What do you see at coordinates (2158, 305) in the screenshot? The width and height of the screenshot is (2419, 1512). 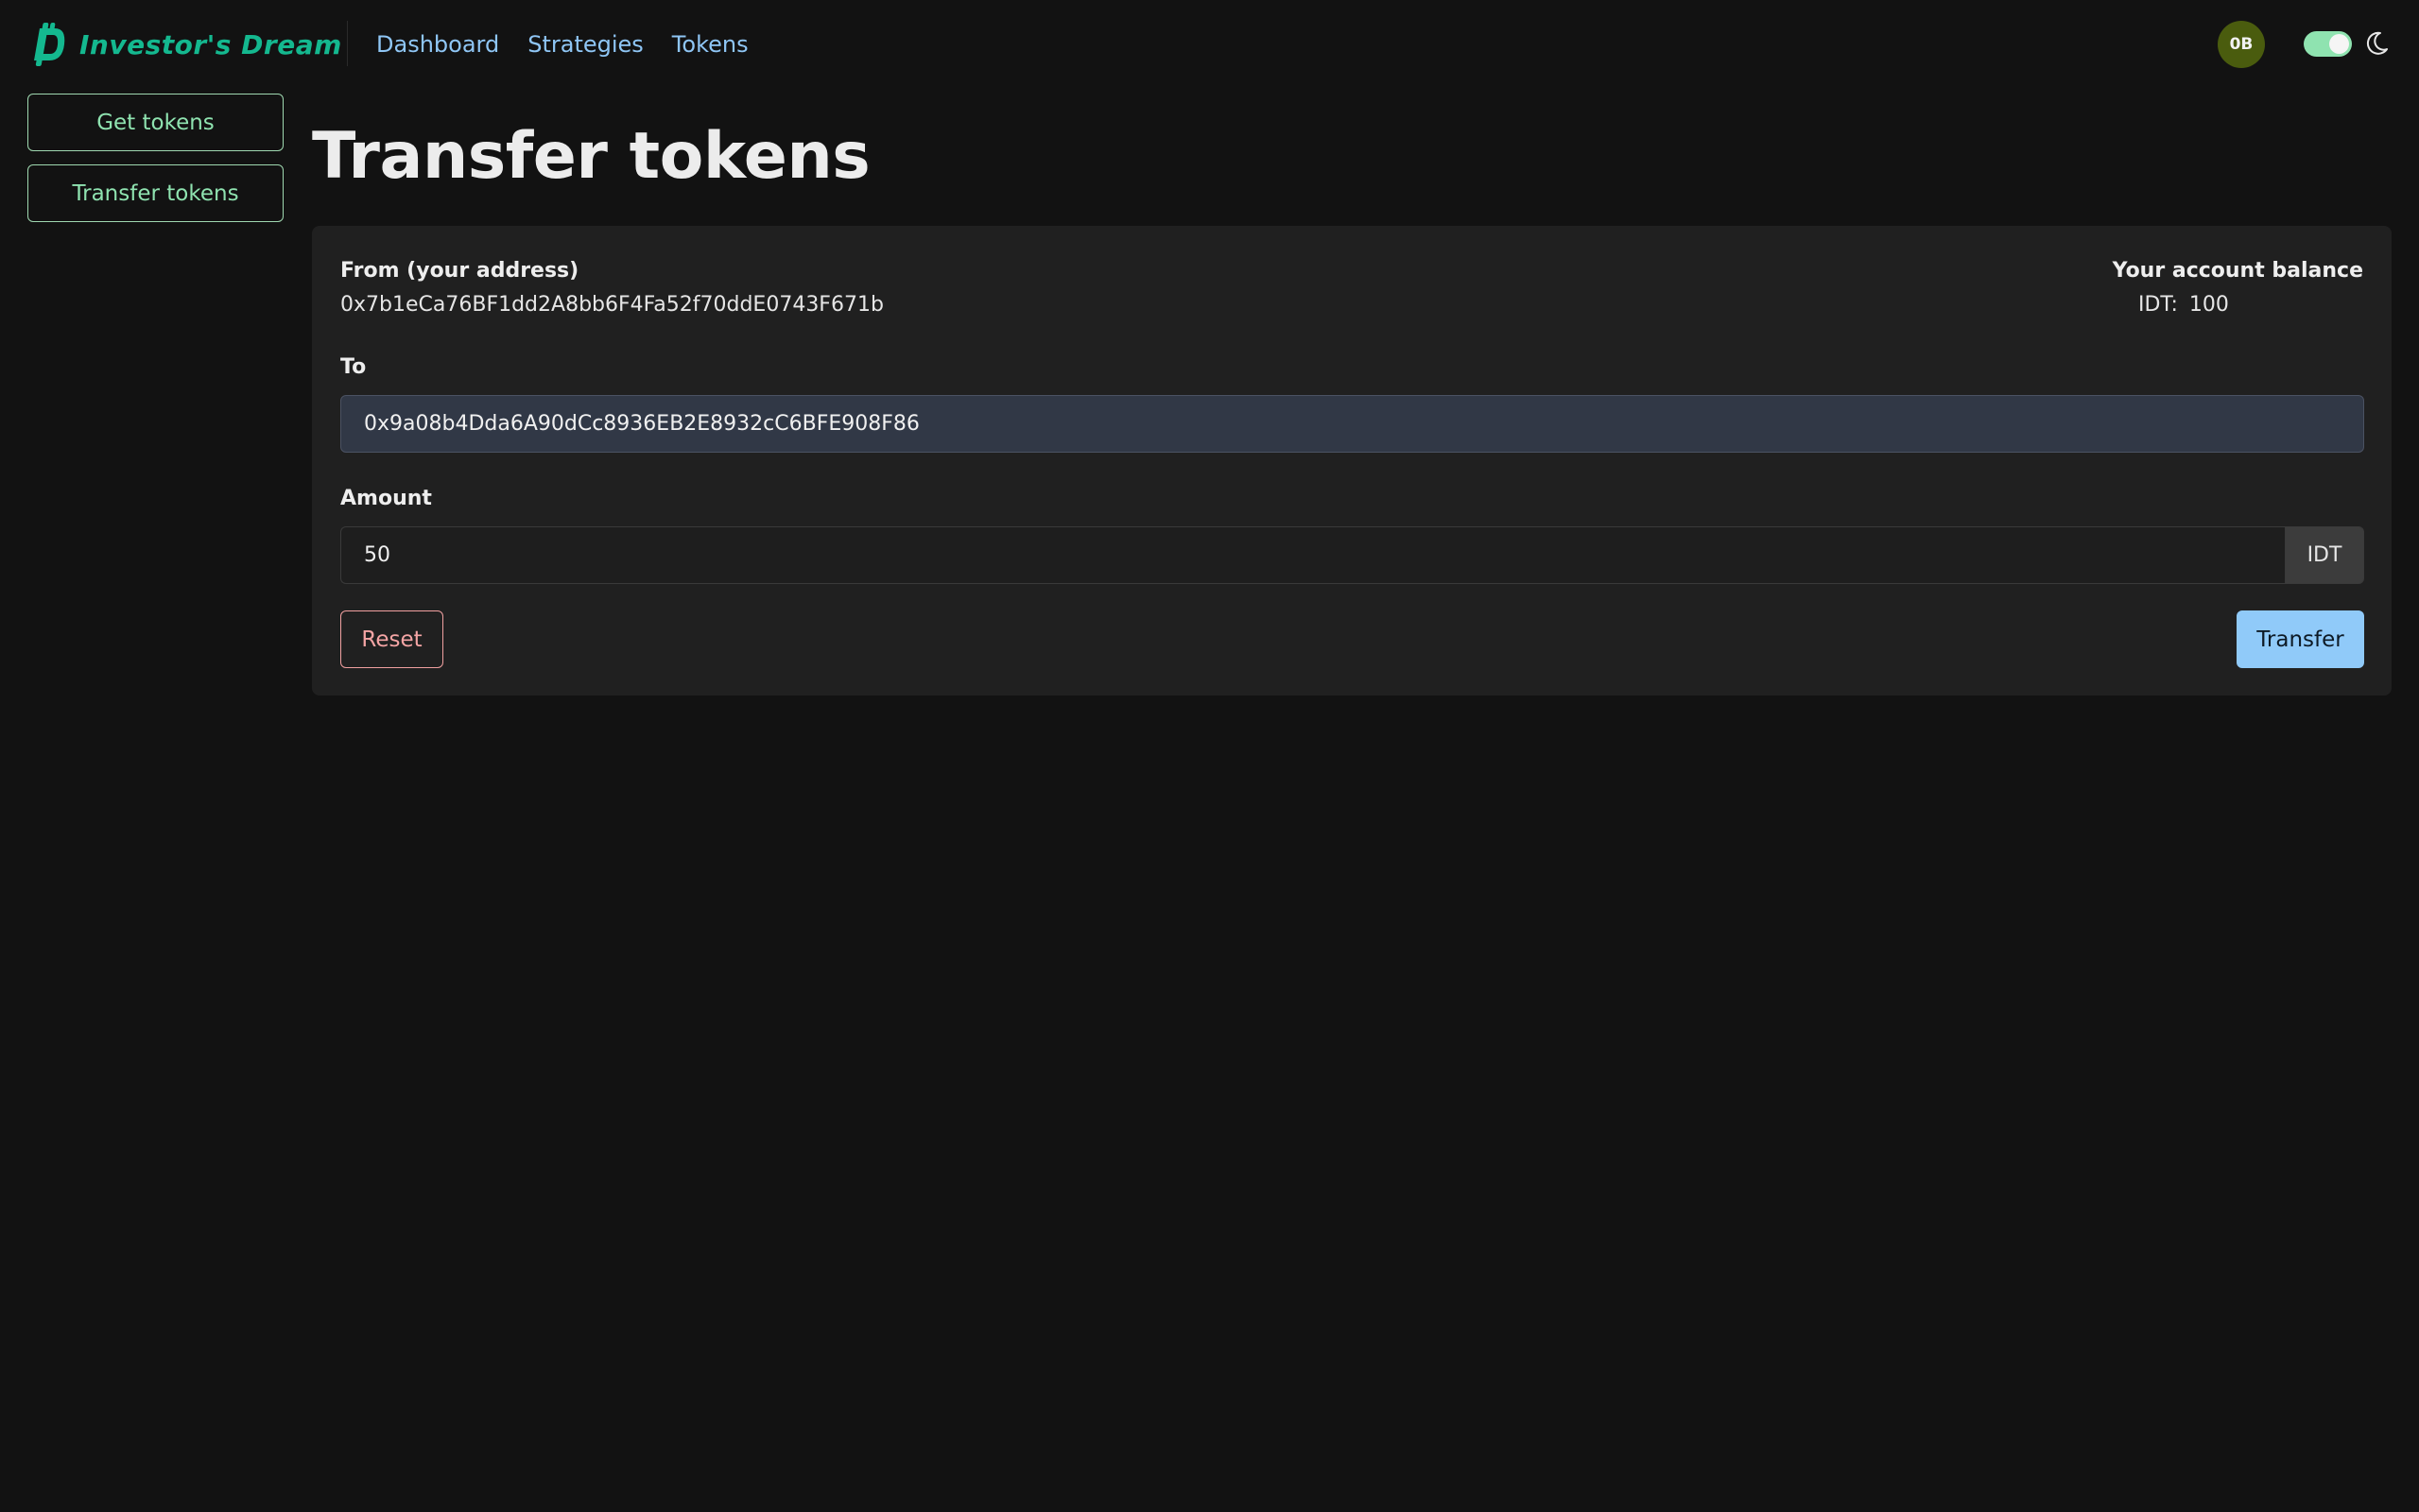 I see `balance-currency: IDT:` at bounding box center [2158, 305].